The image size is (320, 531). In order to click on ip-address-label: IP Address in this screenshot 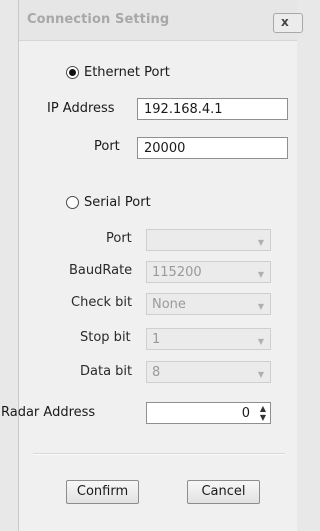, I will do `click(81, 108)`.